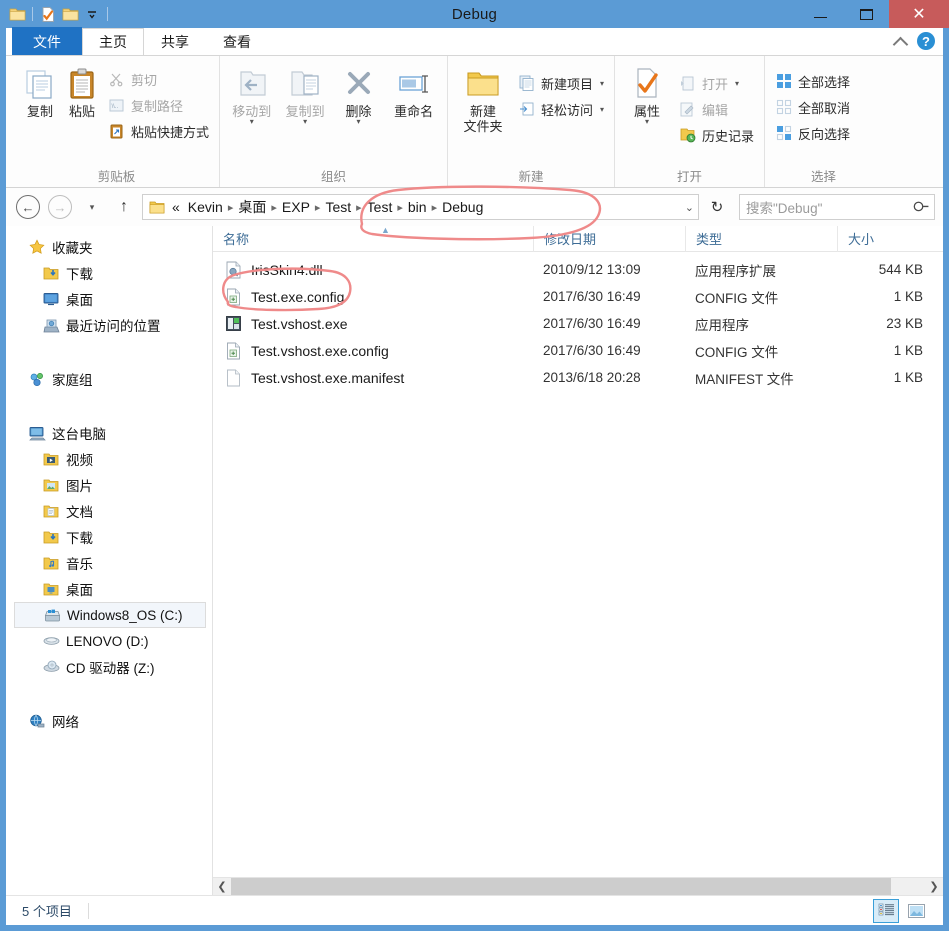 The width and height of the screenshot is (949, 931). What do you see at coordinates (70, 14) in the screenshot?
I see `new-folder-icon` at bounding box center [70, 14].